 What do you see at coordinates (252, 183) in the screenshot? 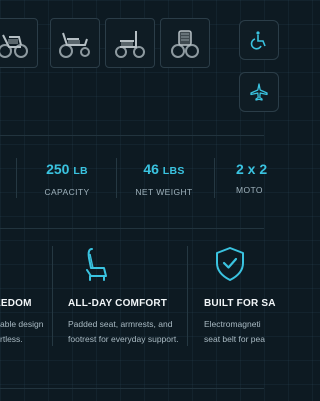
I see `spec-motor: 2 x 2 MOTO` at bounding box center [252, 183].